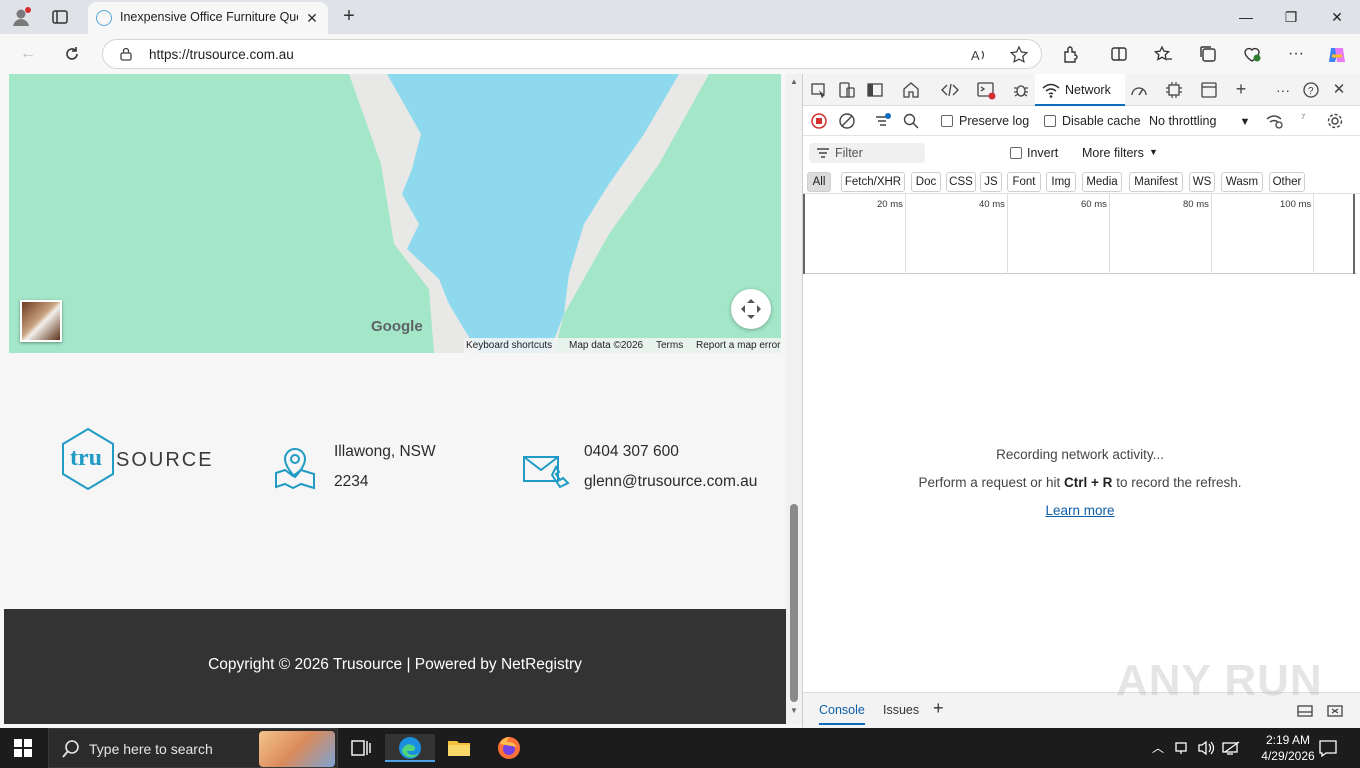 This screenshot has width=1360, height=768. Describe the element at coordinates (1156, 182) in the screenshot. I see `type-filter-manifest: Manifest` at that location.